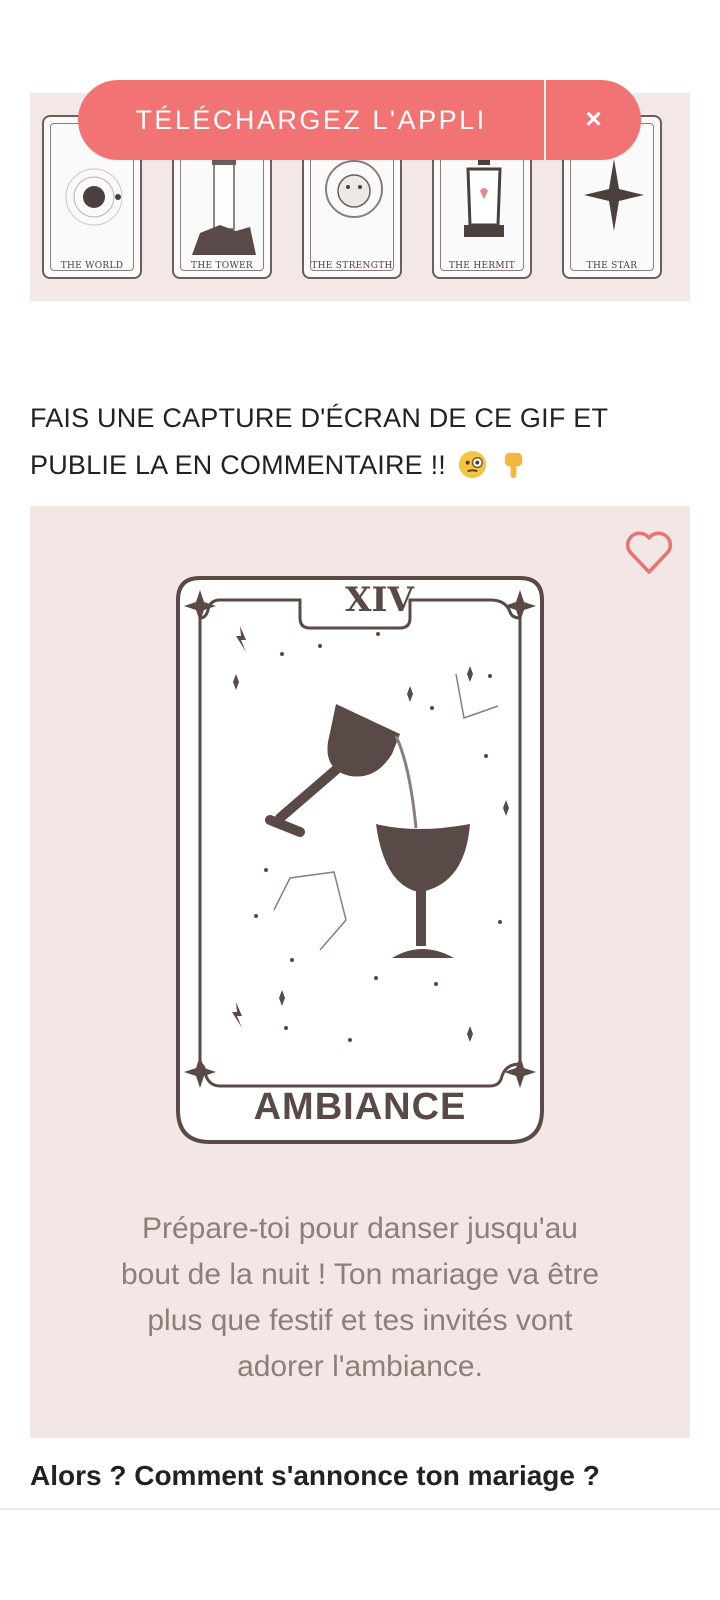 This screenshot has height=1600, width=720. I want to click on card-label: THE HERMIT, so click(482, 266).